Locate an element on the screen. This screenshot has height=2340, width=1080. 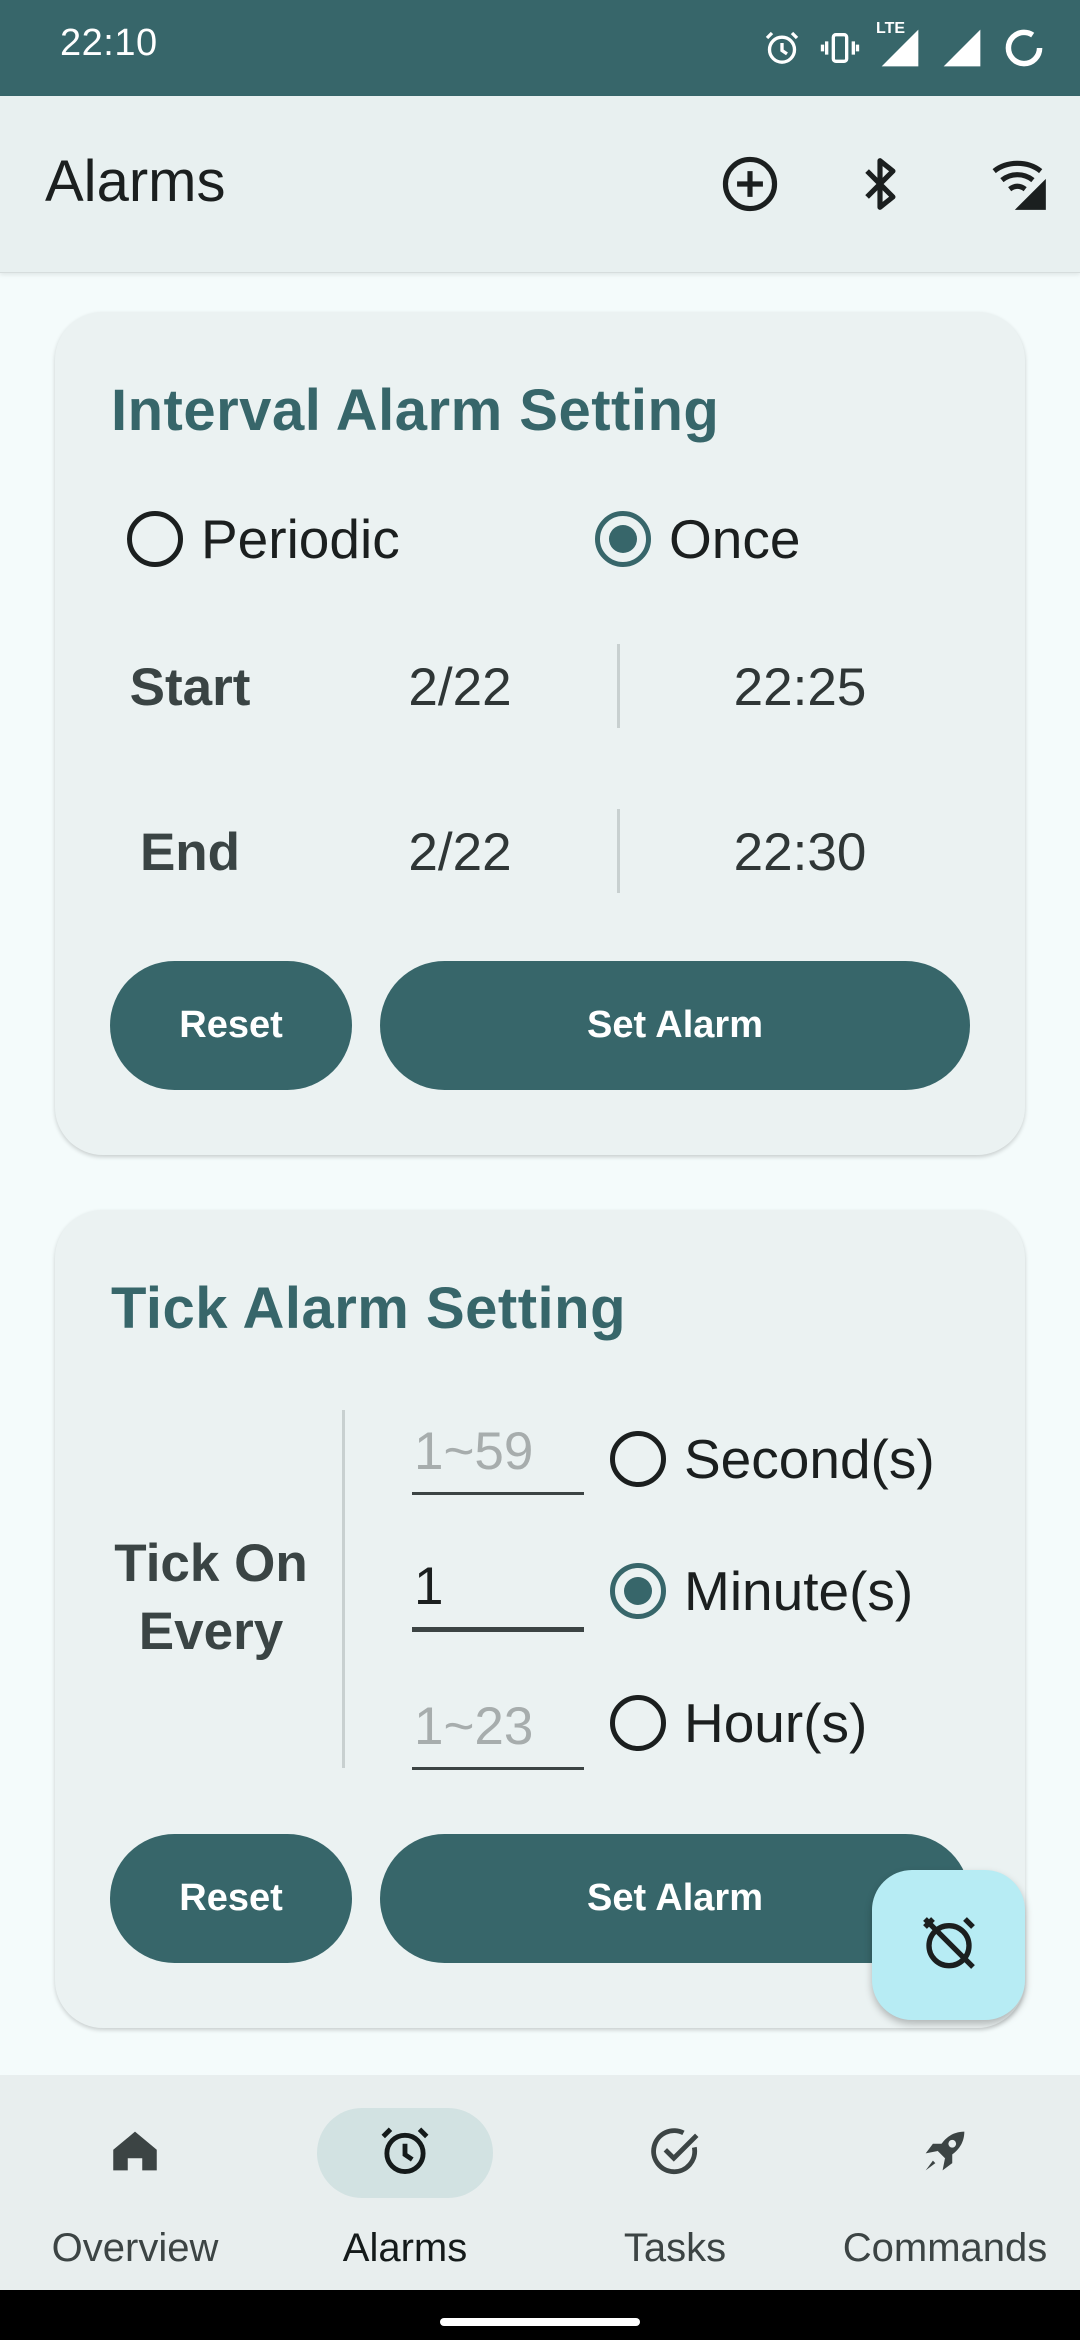
check-circle-icon is located at coordinates (675, 2153).